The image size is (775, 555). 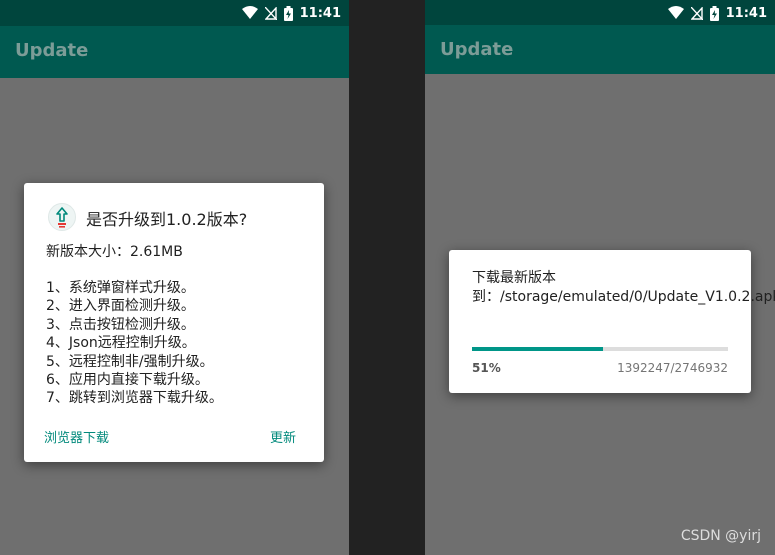 What do you see at coordinates (283, 436) in the screenshot?
I see `update-button: 更新` at bounding box center [283, 436].